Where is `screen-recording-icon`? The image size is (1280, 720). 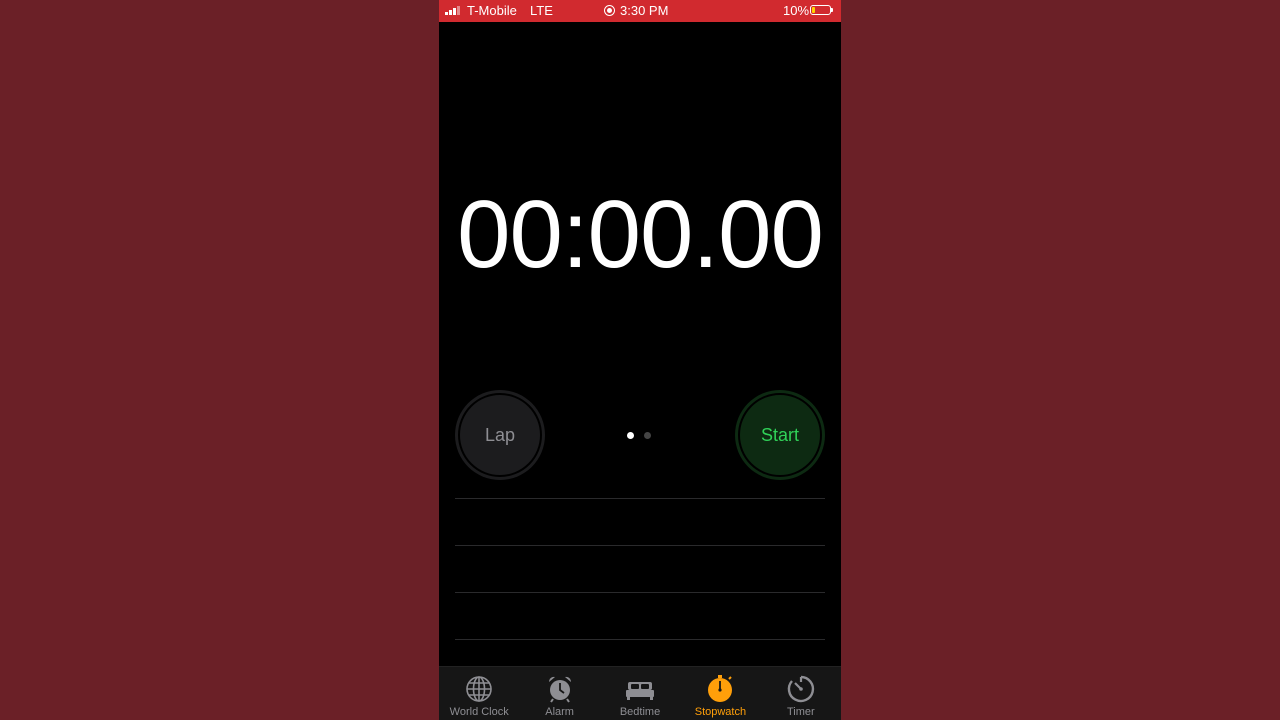
screen-recording-icon is located at coordinates (609, 10).